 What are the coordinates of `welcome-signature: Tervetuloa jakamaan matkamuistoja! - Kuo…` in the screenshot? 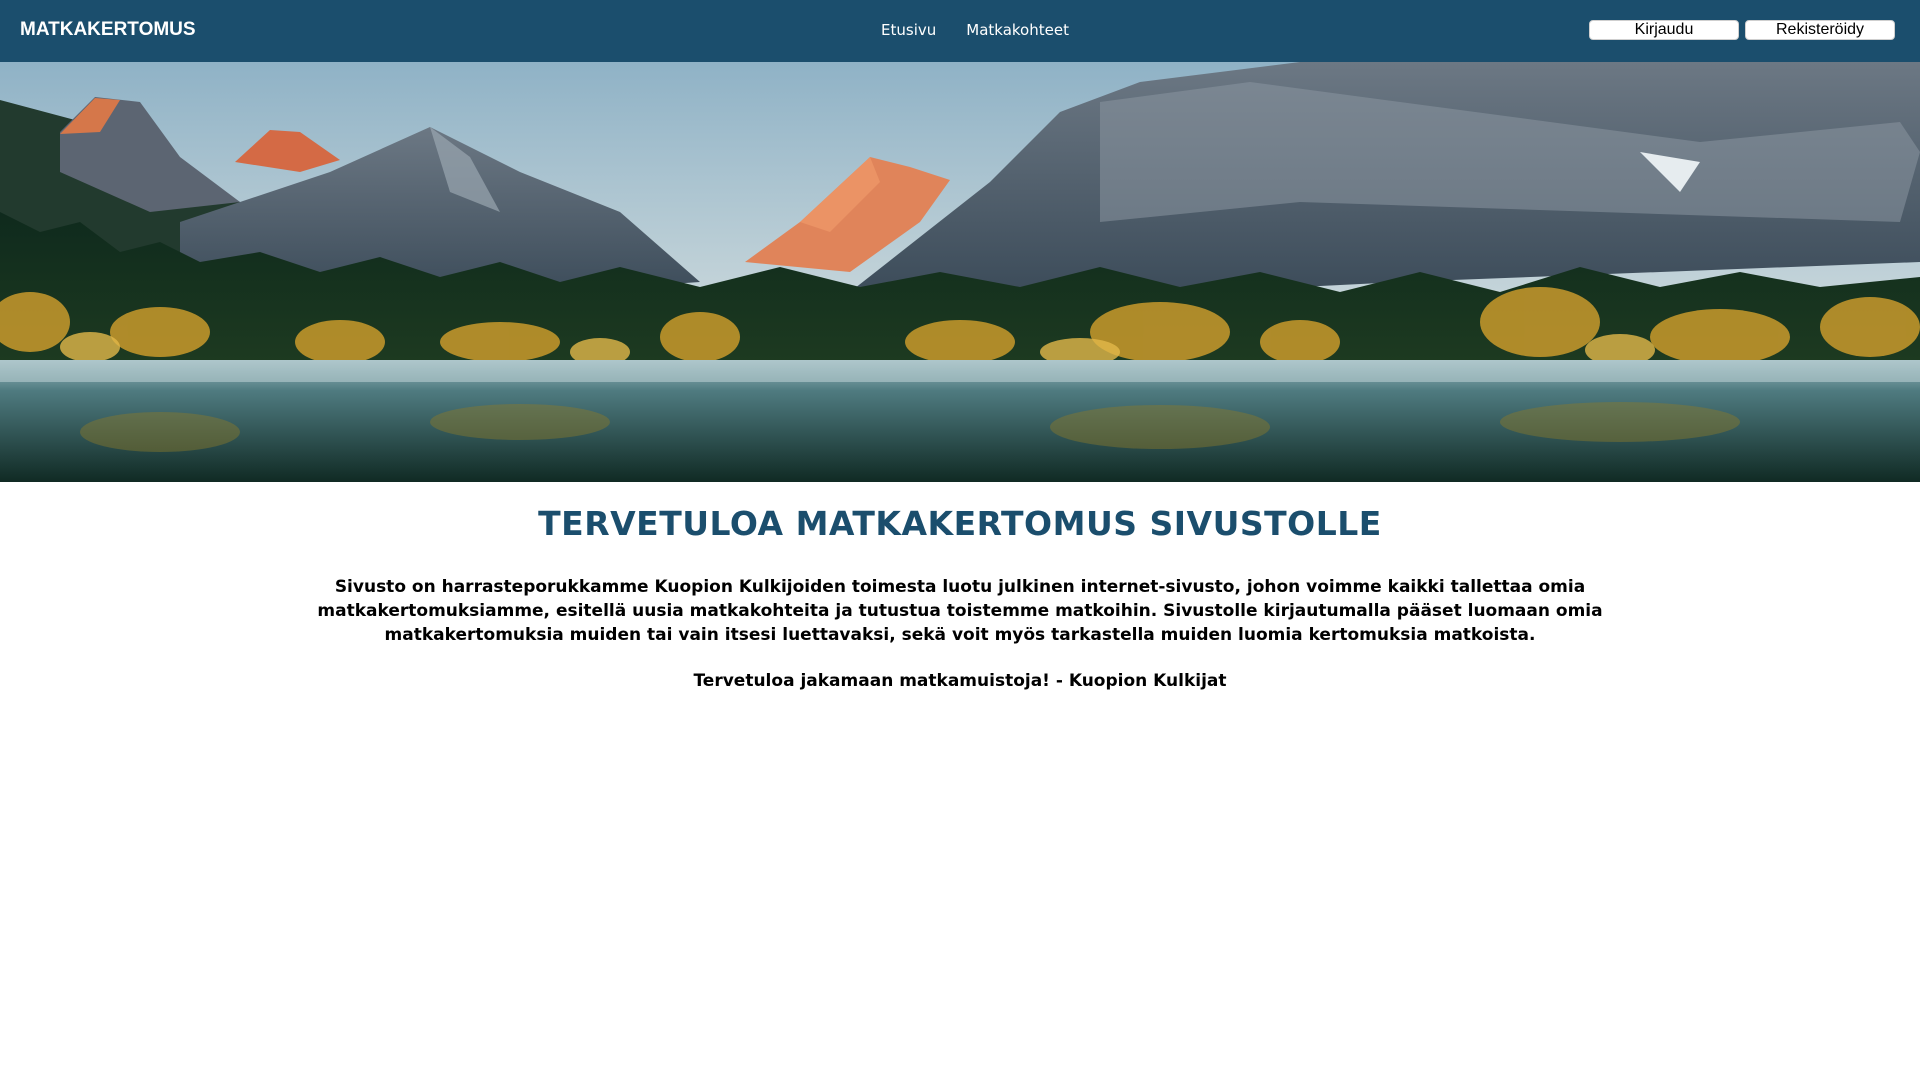 It's located at (960, 681).